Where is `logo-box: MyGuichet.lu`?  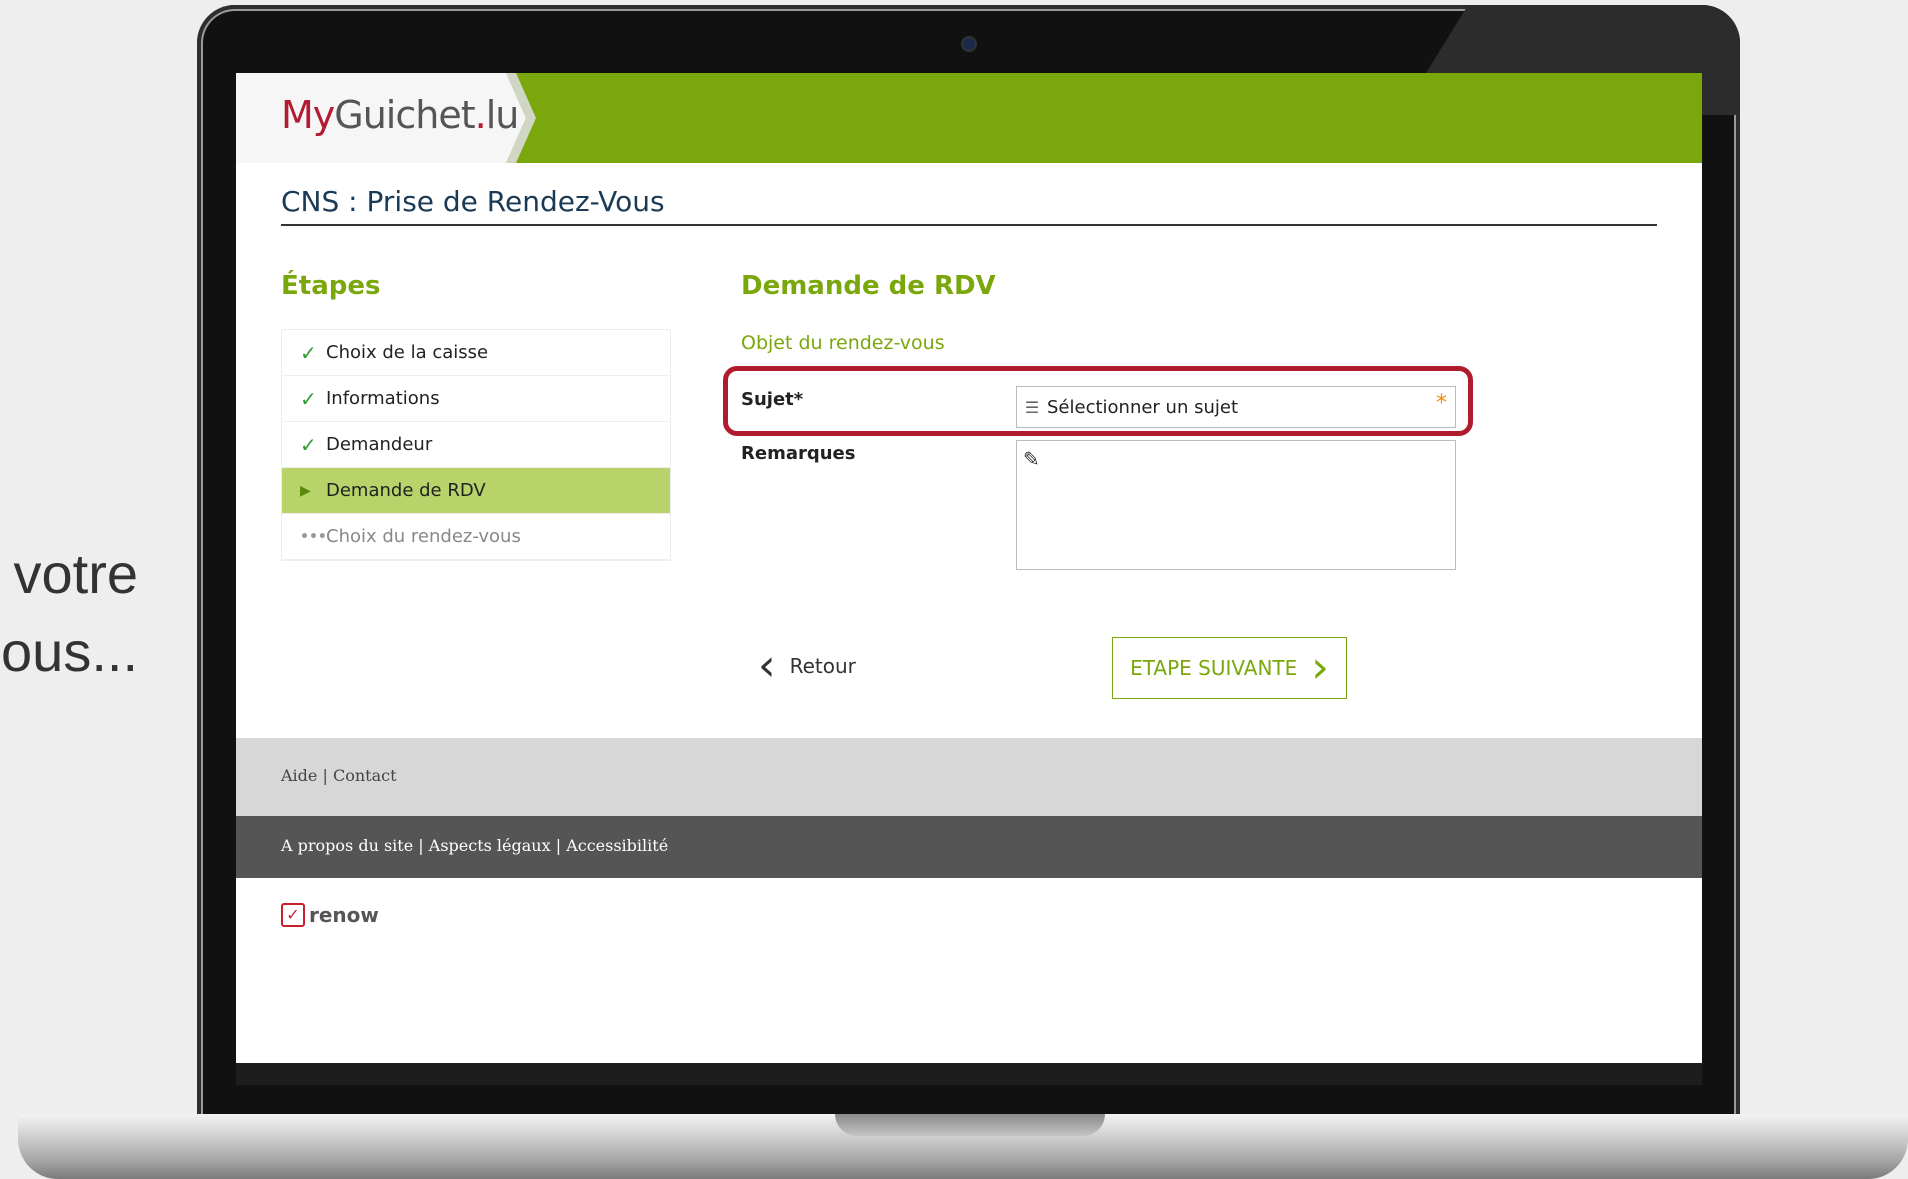
logo-box: MyGuichet.lu is located at coordinates (381, 118).